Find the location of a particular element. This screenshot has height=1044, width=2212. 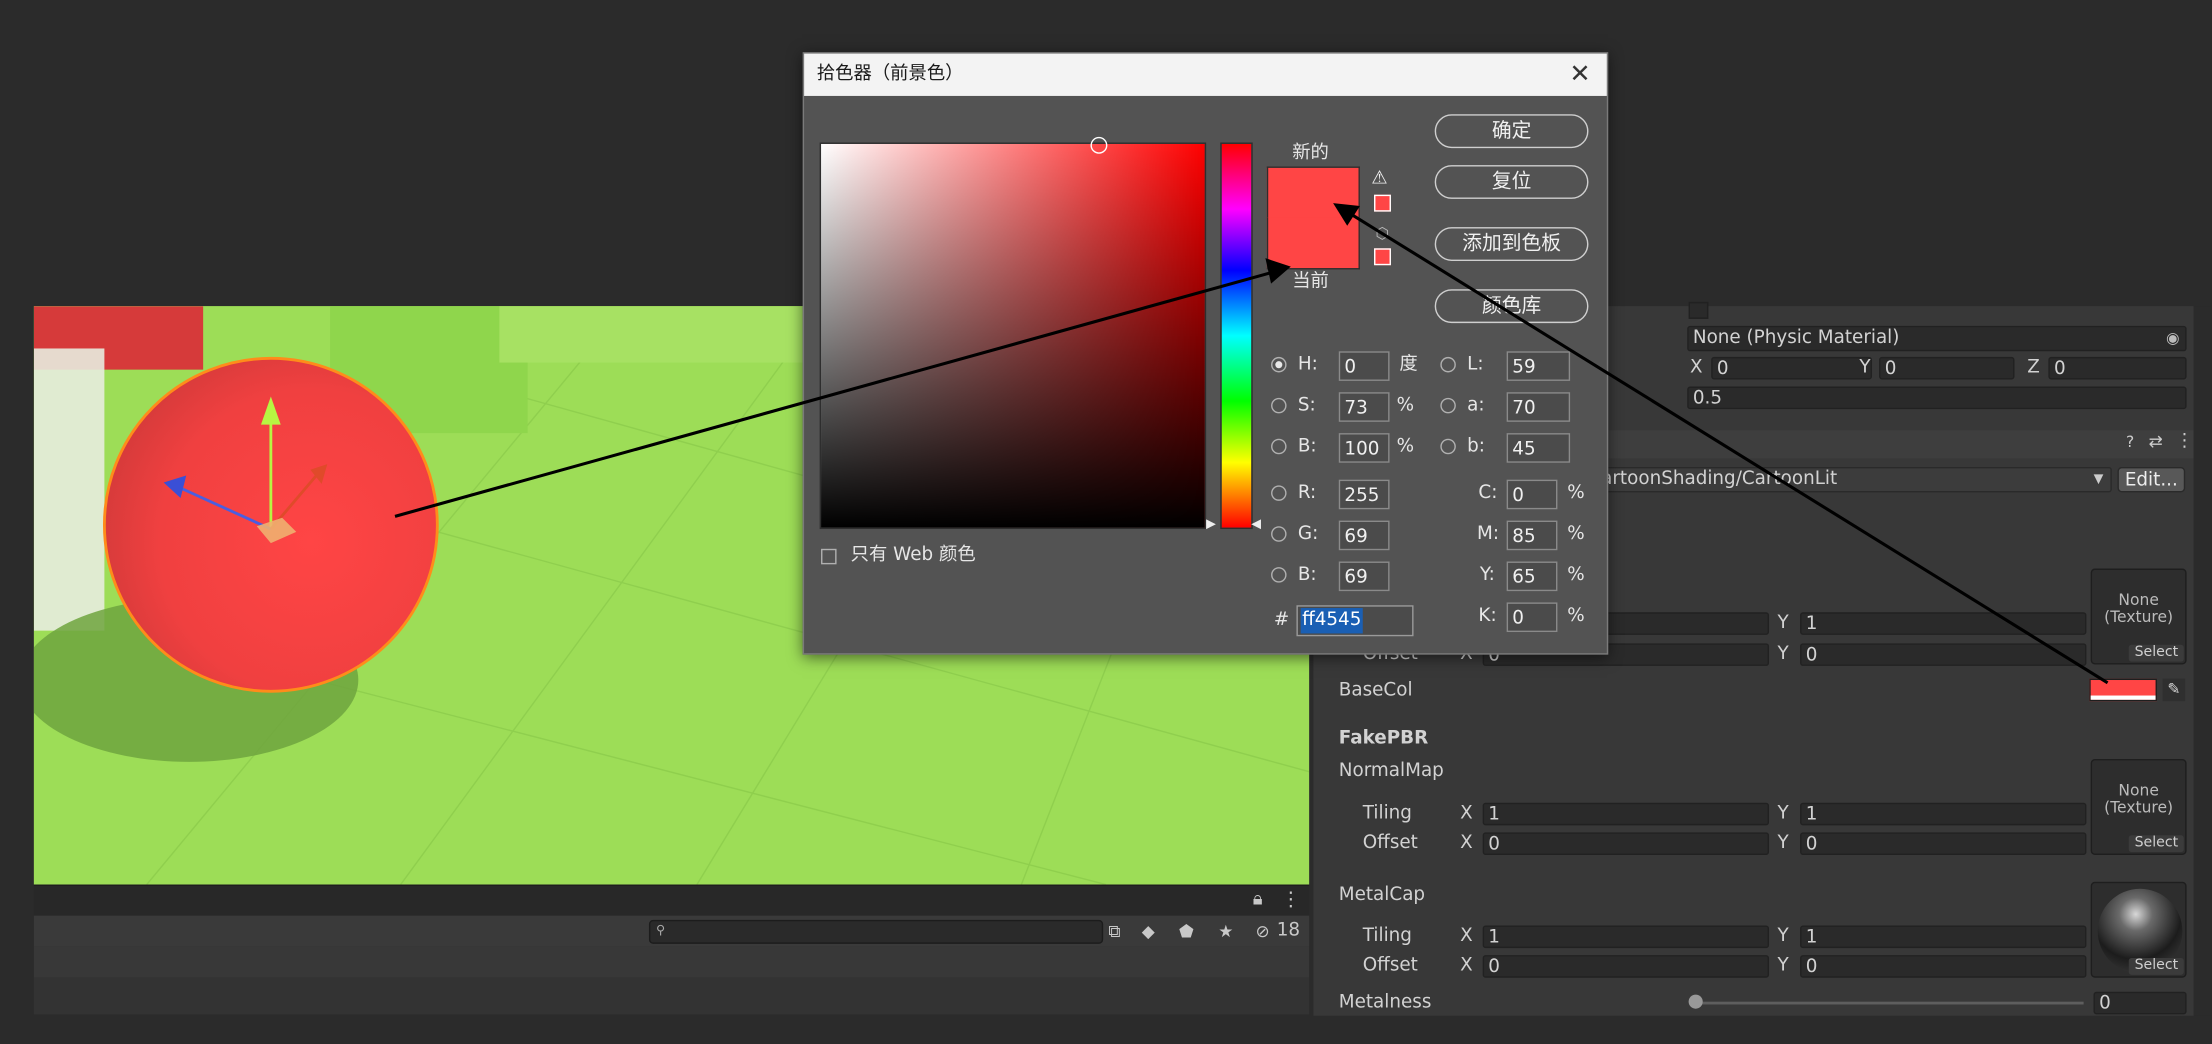

metalcap-offset-x-value: 0 is located at coordinates (1494, 967).